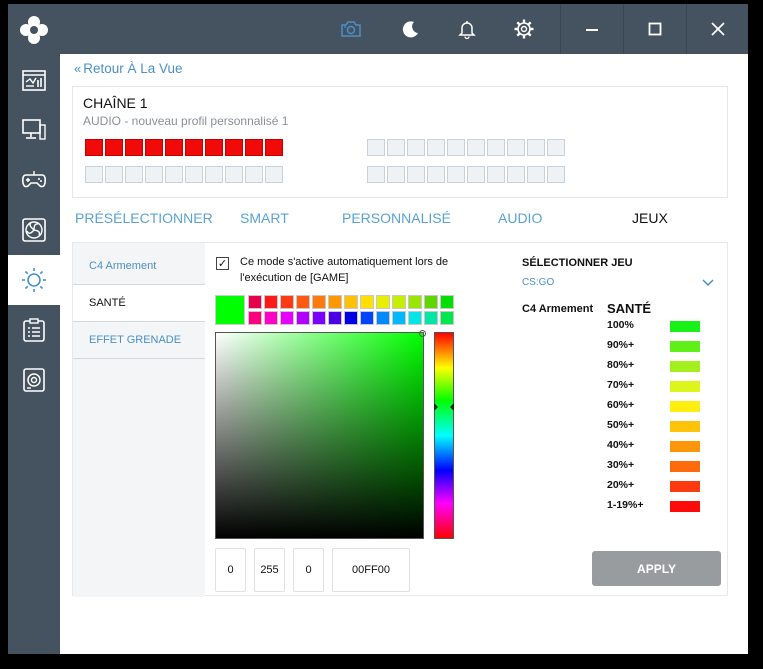  Describe the element at coordinates (422, 333) in the screenshot. I see `picker-handle` at that location.